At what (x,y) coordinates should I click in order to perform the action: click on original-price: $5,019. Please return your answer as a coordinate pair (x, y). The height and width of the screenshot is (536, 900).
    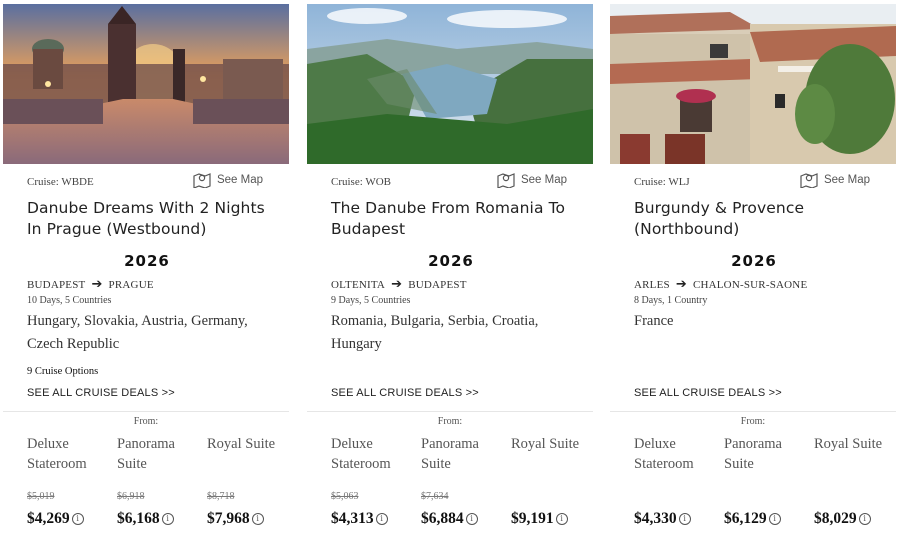
    Looking at the image, I should click on (41, 496).